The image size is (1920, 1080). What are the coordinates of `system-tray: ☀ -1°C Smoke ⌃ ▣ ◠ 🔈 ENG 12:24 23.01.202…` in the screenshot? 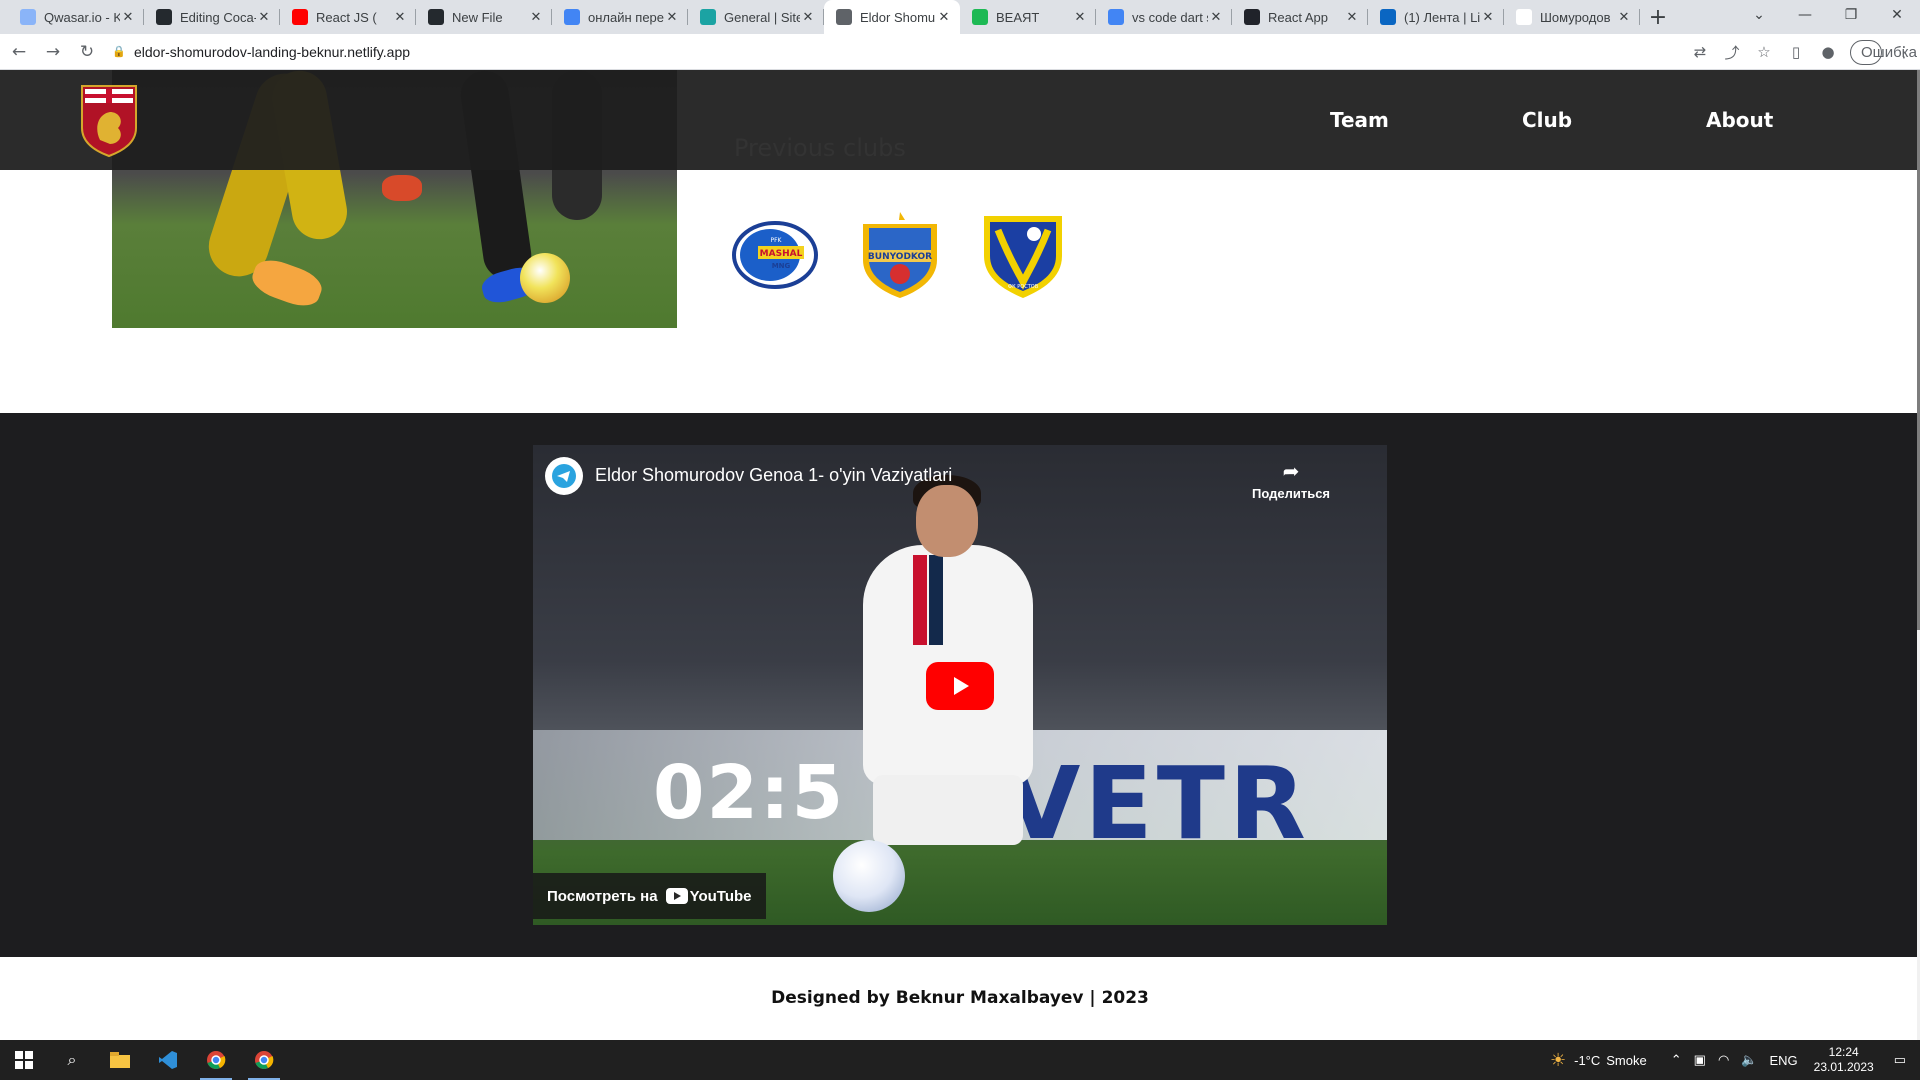 It's located at (1735, 1060).